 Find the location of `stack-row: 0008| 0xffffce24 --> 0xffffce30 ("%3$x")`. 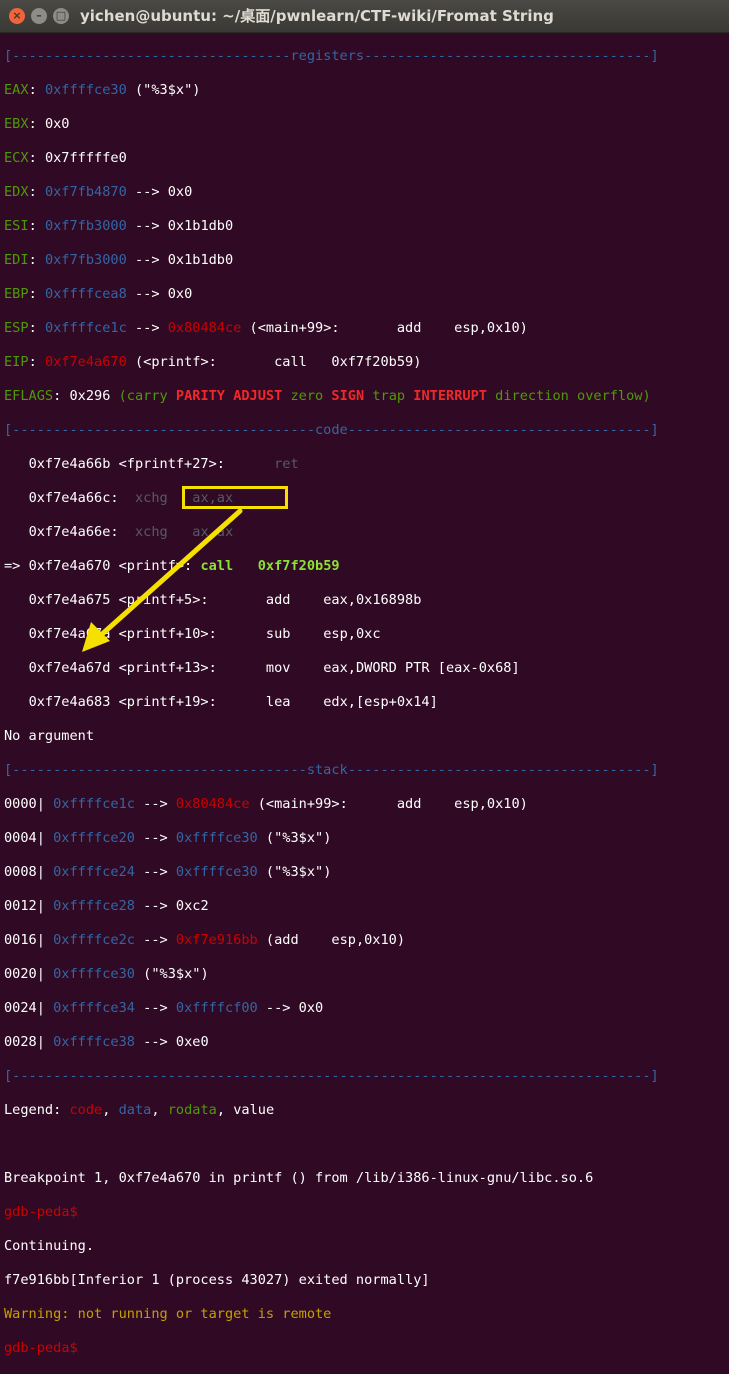

stack-row: 0008| 0xffffce24 --> 0xffffce30 ("%3$x") is located at coordinates (168, 872).